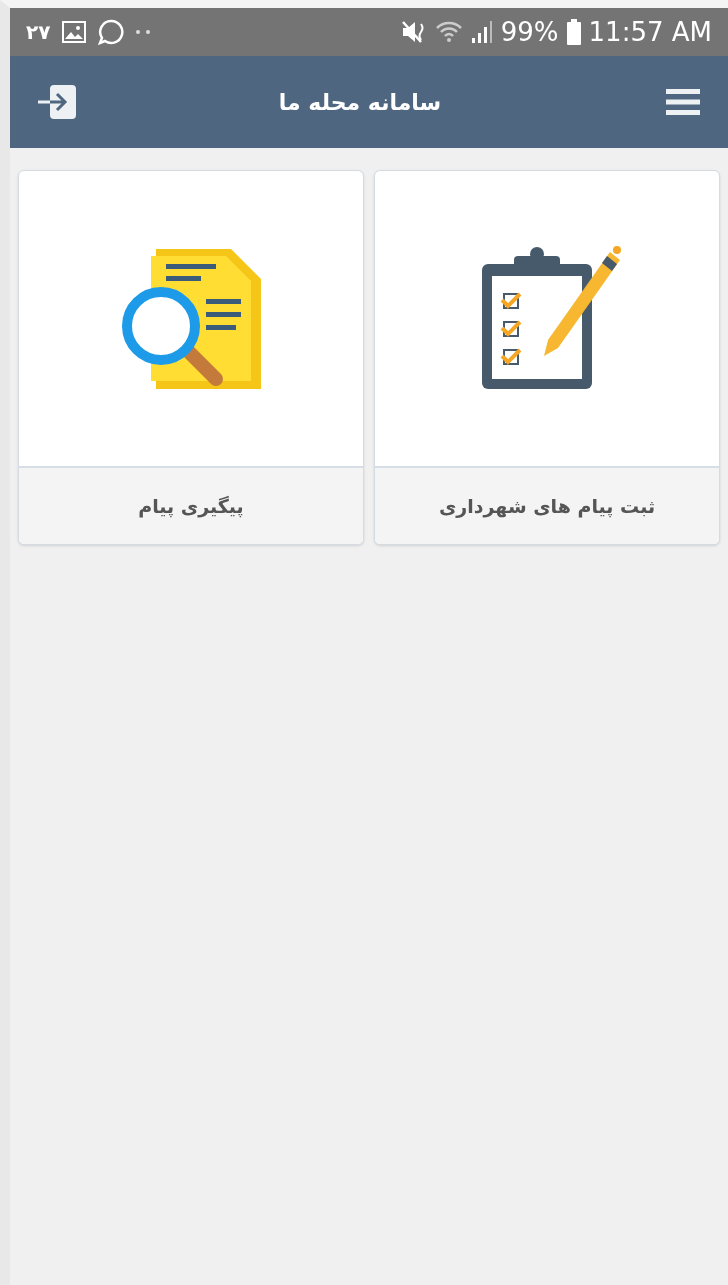  Describe the element at coordinates (683, 102) in the screenshot. I see `menu-icon` at that location.